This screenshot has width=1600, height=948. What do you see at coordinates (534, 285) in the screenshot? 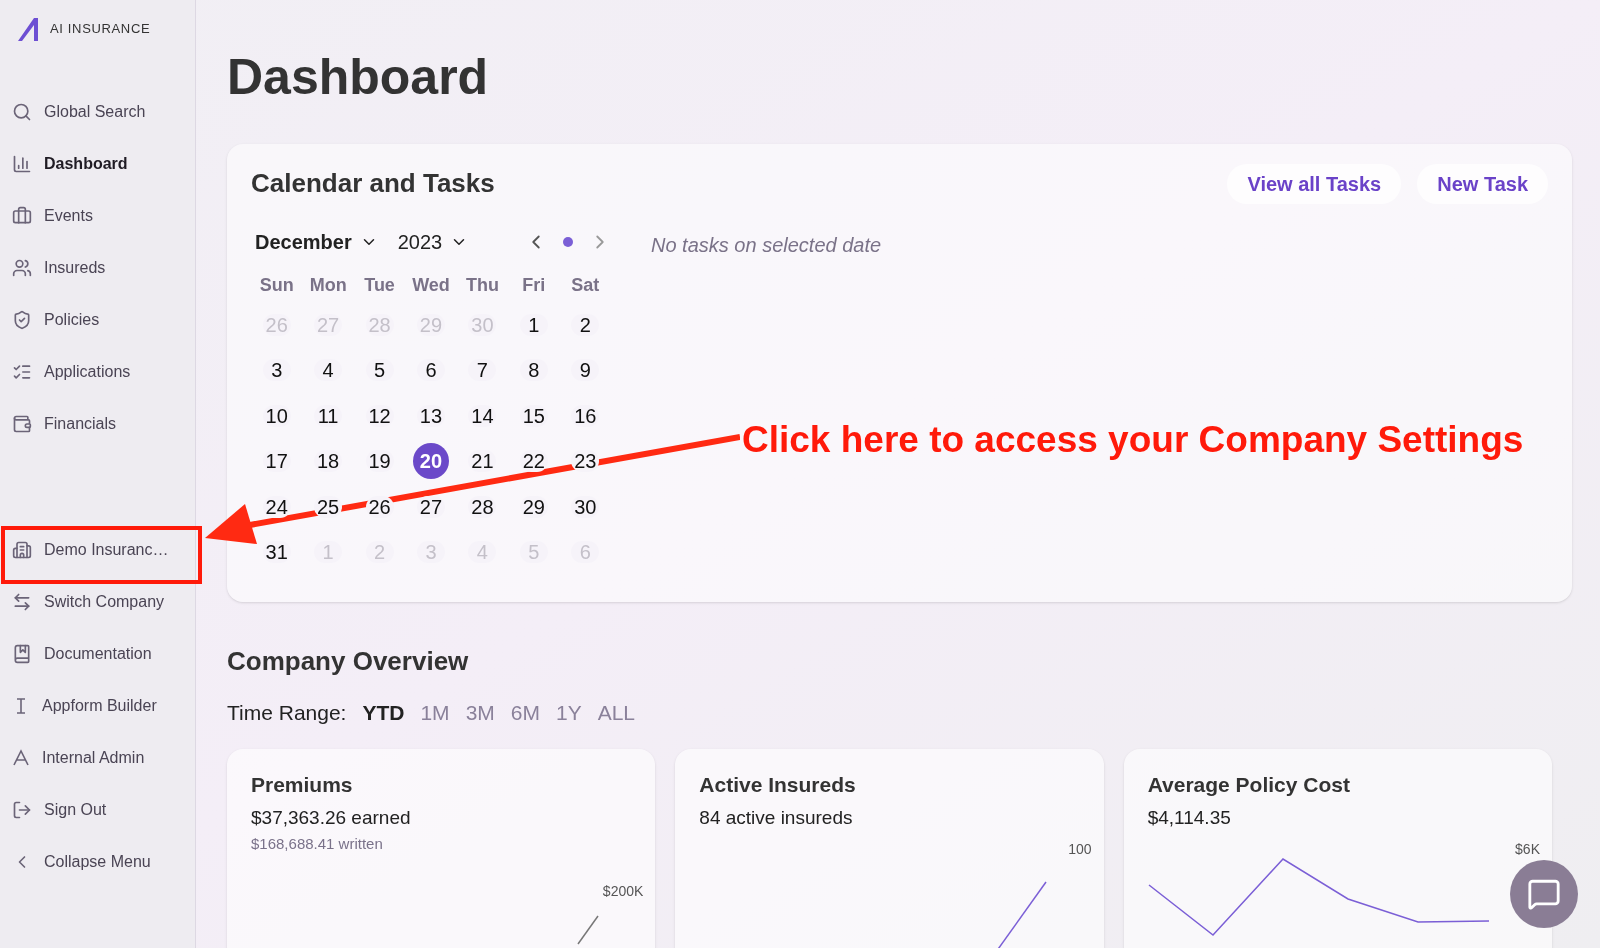
I see `weekday-label: Fri` at bounding box center [534, 285].